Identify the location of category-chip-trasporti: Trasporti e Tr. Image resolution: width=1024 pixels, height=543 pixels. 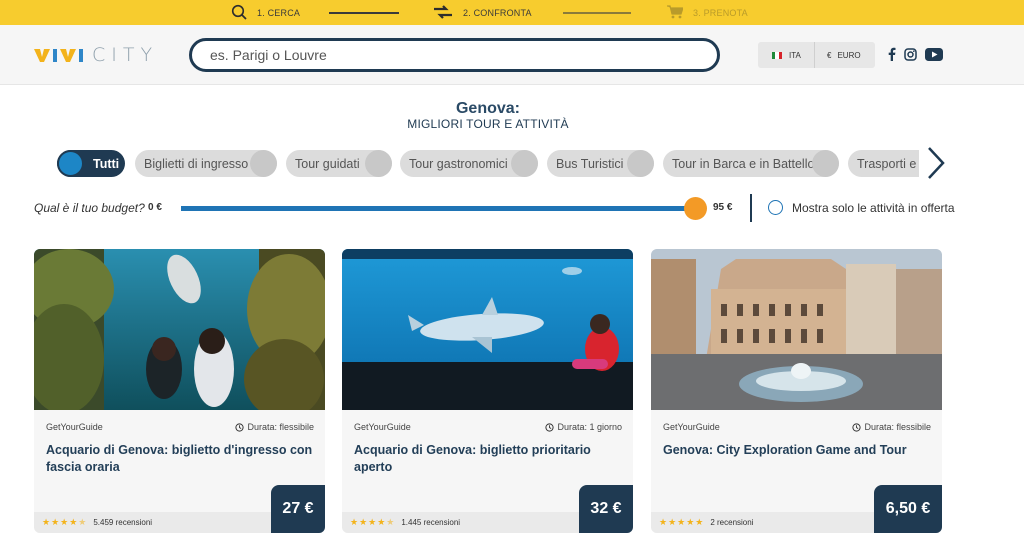
(883, 163).